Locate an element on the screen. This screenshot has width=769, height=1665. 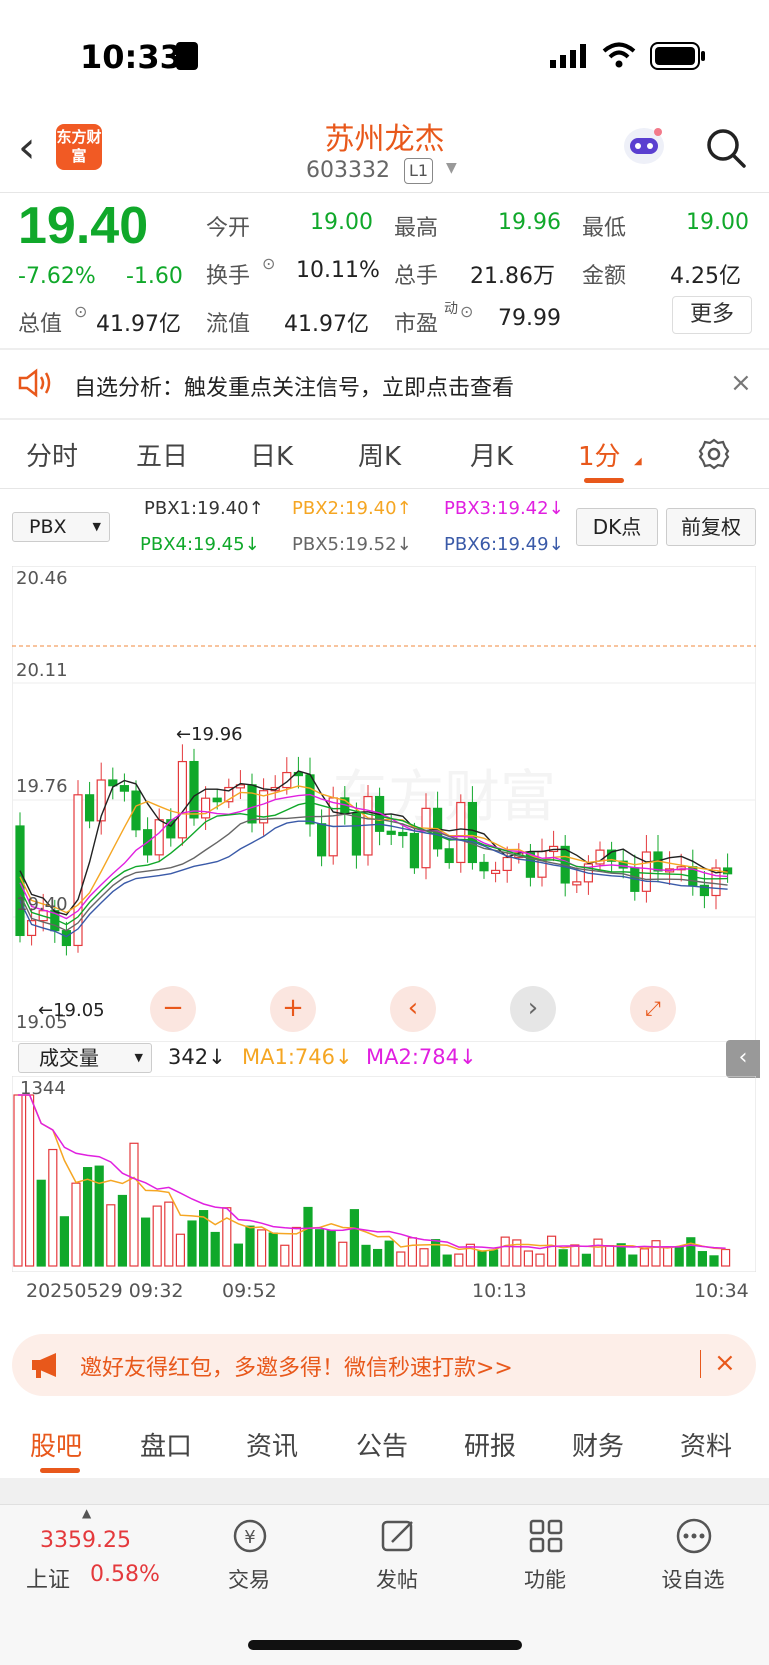
volume-max-label: 1344 is located at coordinates (43, 1088).